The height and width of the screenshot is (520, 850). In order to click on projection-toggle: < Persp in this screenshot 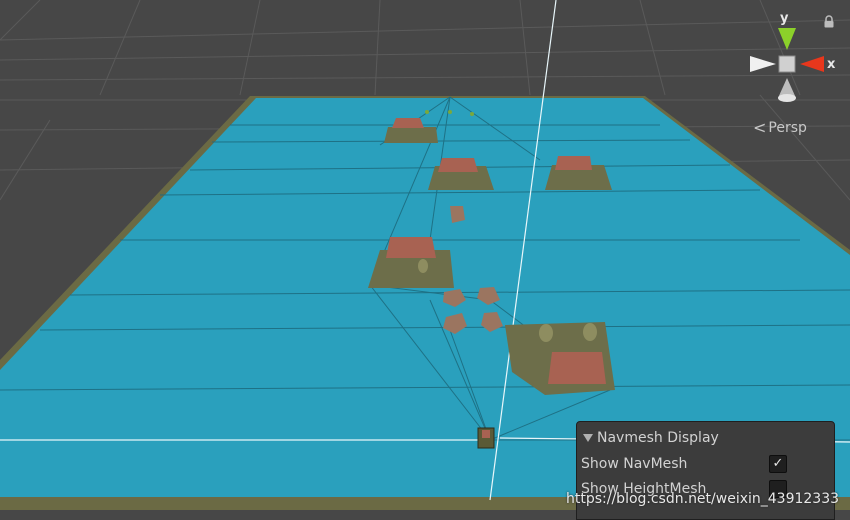, I will do `click(780, 127)`.